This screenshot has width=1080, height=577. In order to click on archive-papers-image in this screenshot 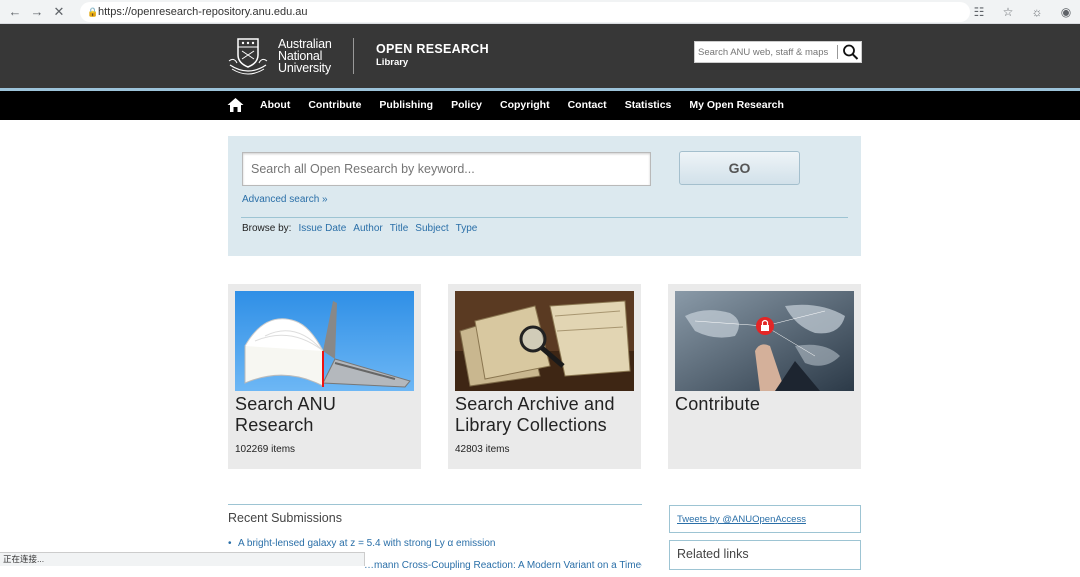, I will do `click(544, 341)`.